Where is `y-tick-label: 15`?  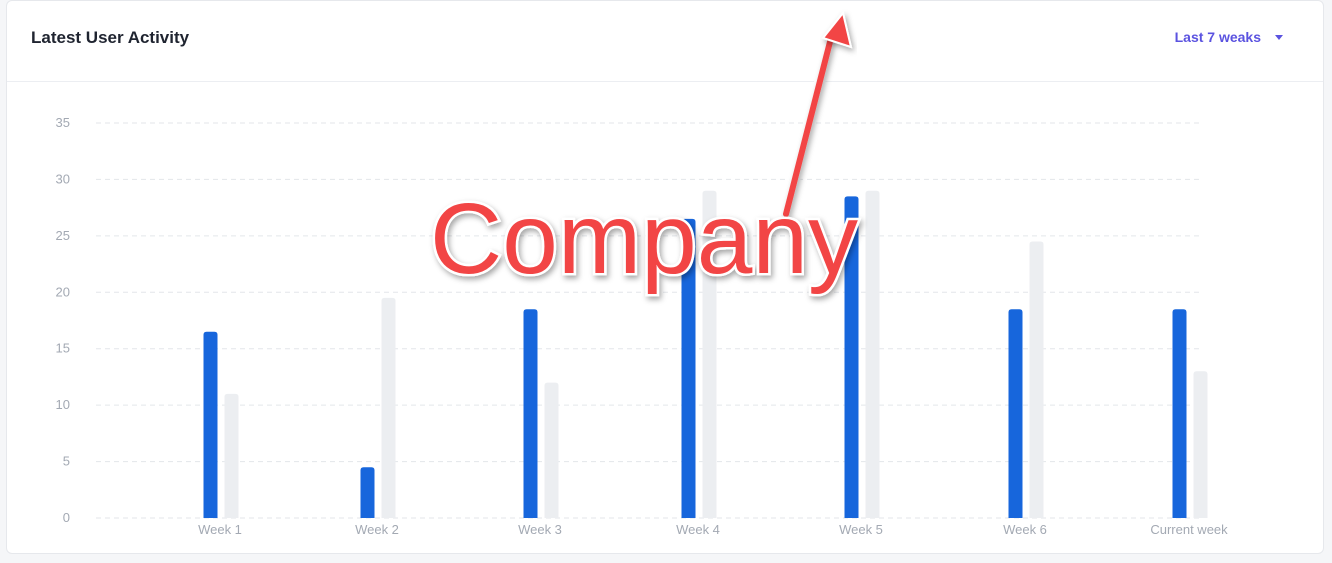
y-tick-label: 15 is located at coordinates (63, 348).